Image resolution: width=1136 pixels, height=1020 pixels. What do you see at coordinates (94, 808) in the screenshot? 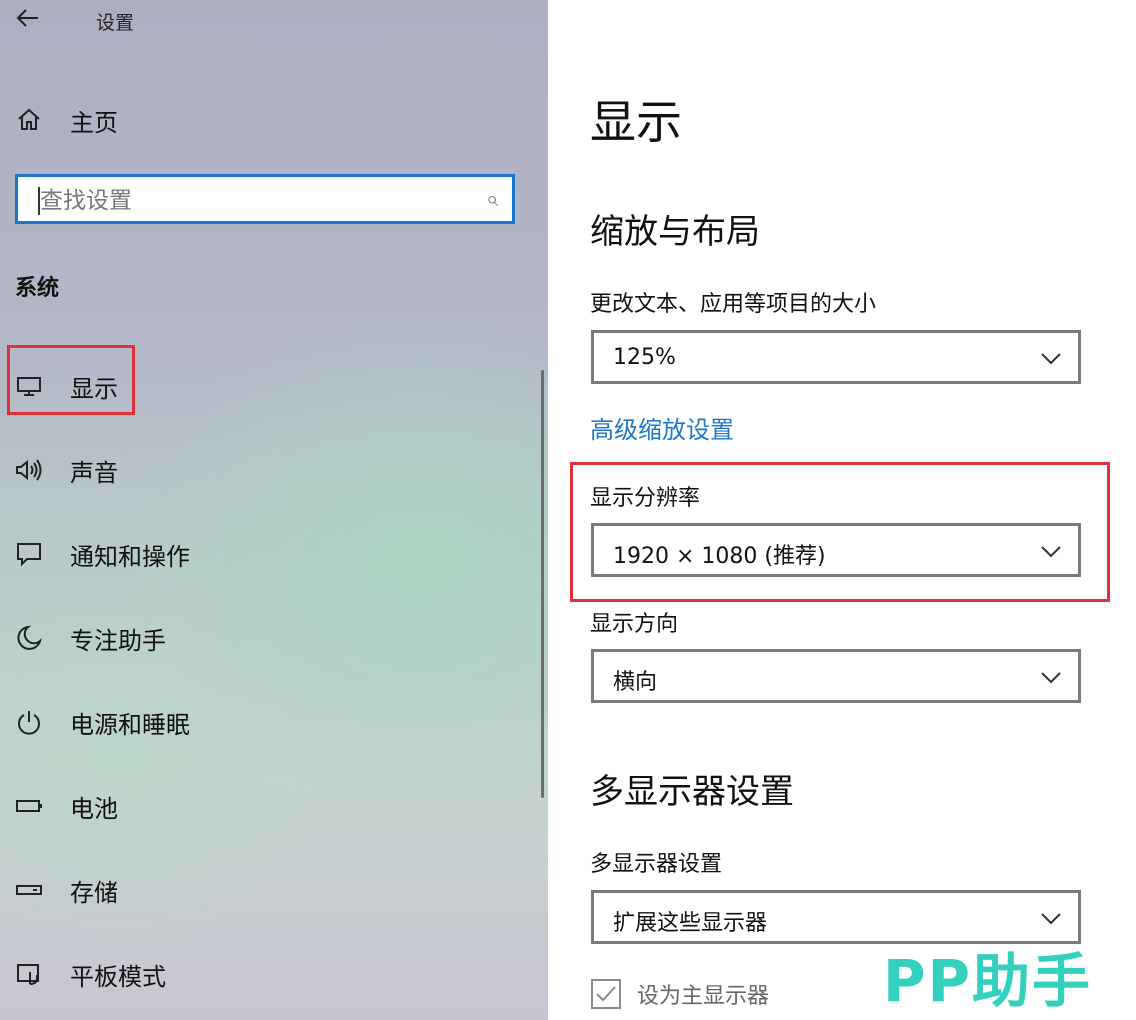
I see `sidebar-item-label: 电池` at bounding box center [94, 808].